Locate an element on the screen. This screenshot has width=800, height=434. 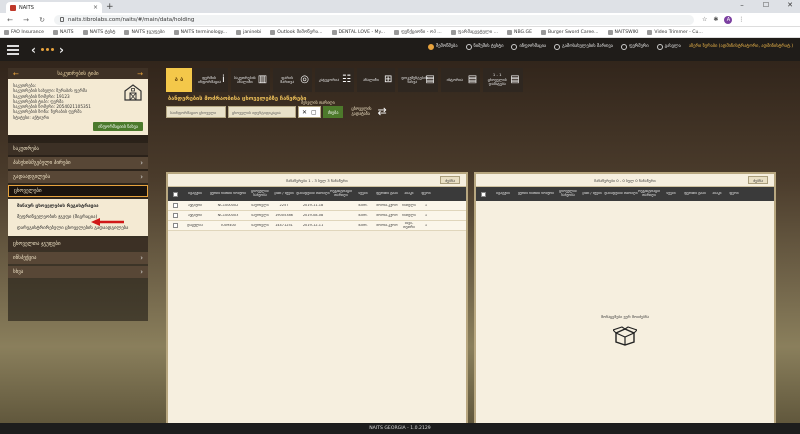
submenu-item: დარეგისტრირებული ცხოველების გადაადგილება is located at coordinates (78, 228).